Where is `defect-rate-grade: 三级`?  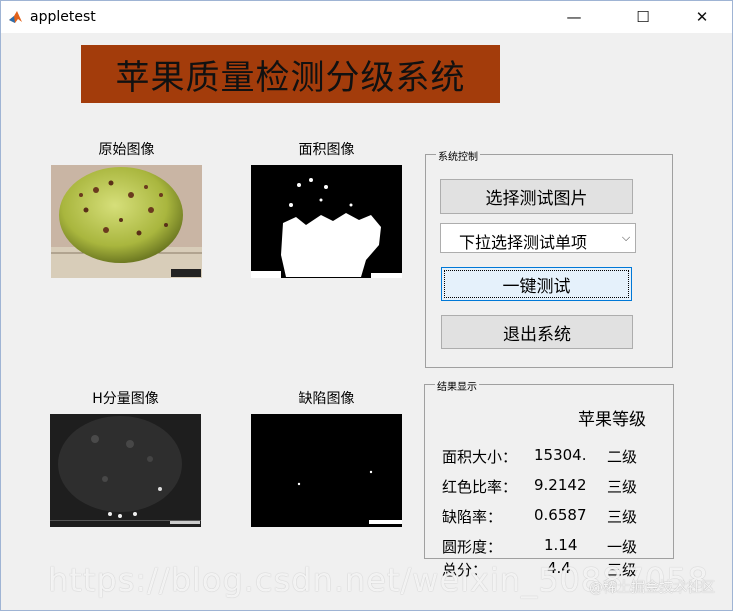
defect-rate-grade: 三级 is located at coordinates (622, 517).